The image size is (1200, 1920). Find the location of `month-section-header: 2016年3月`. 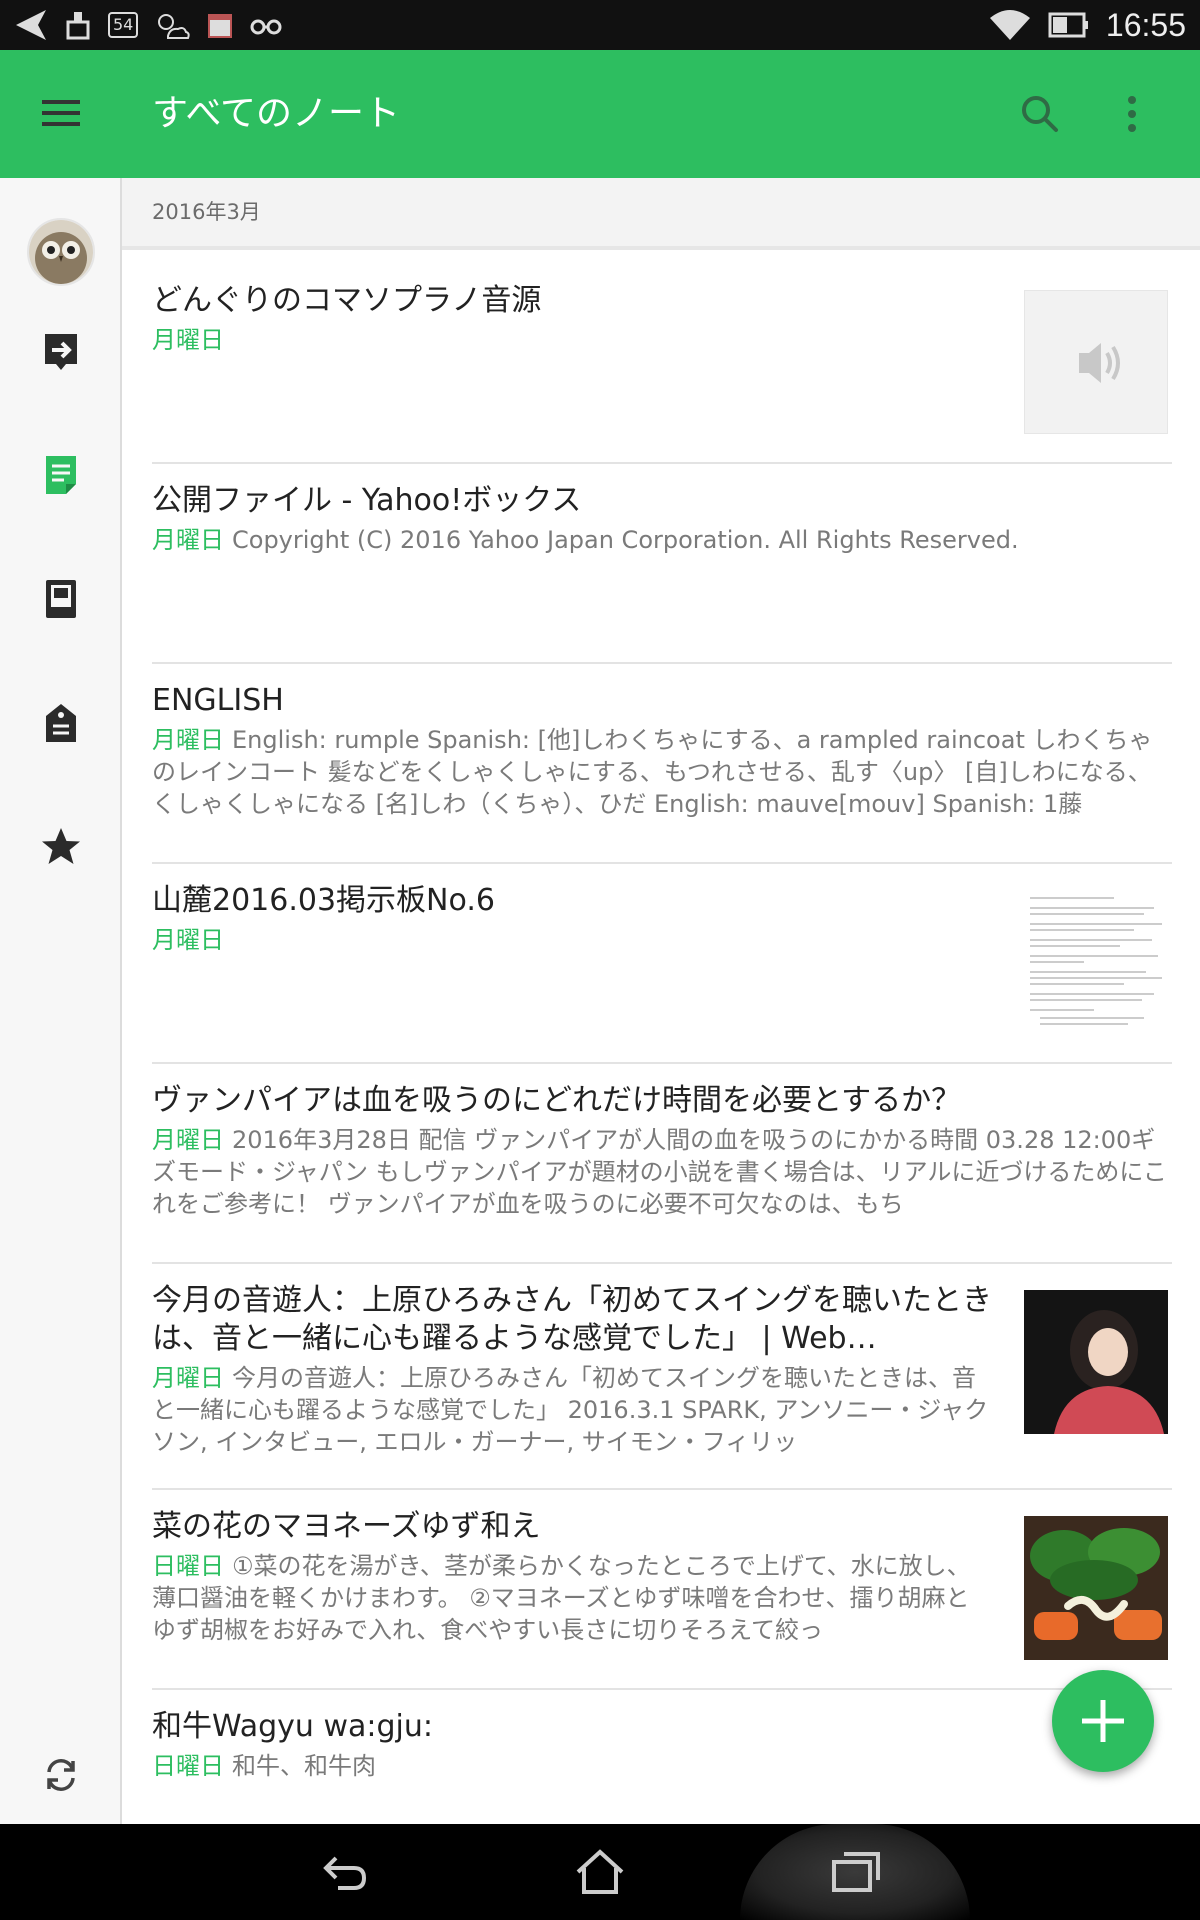

month-section-header: 2016年3月 is located at coordinates (661, 214).